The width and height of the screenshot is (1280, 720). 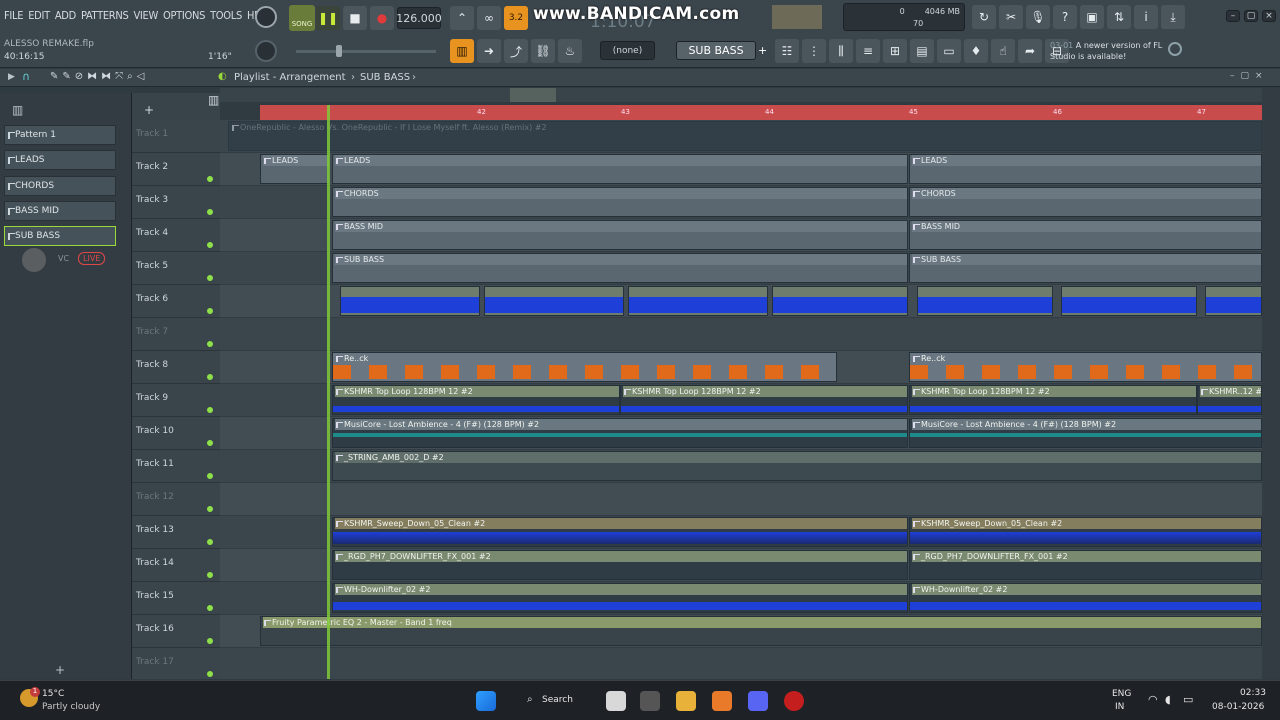 What do you see at coordinates (1173, 17) in the screenshot?
I see `download-icon: ⤓` at bounding box center [1173, 17].